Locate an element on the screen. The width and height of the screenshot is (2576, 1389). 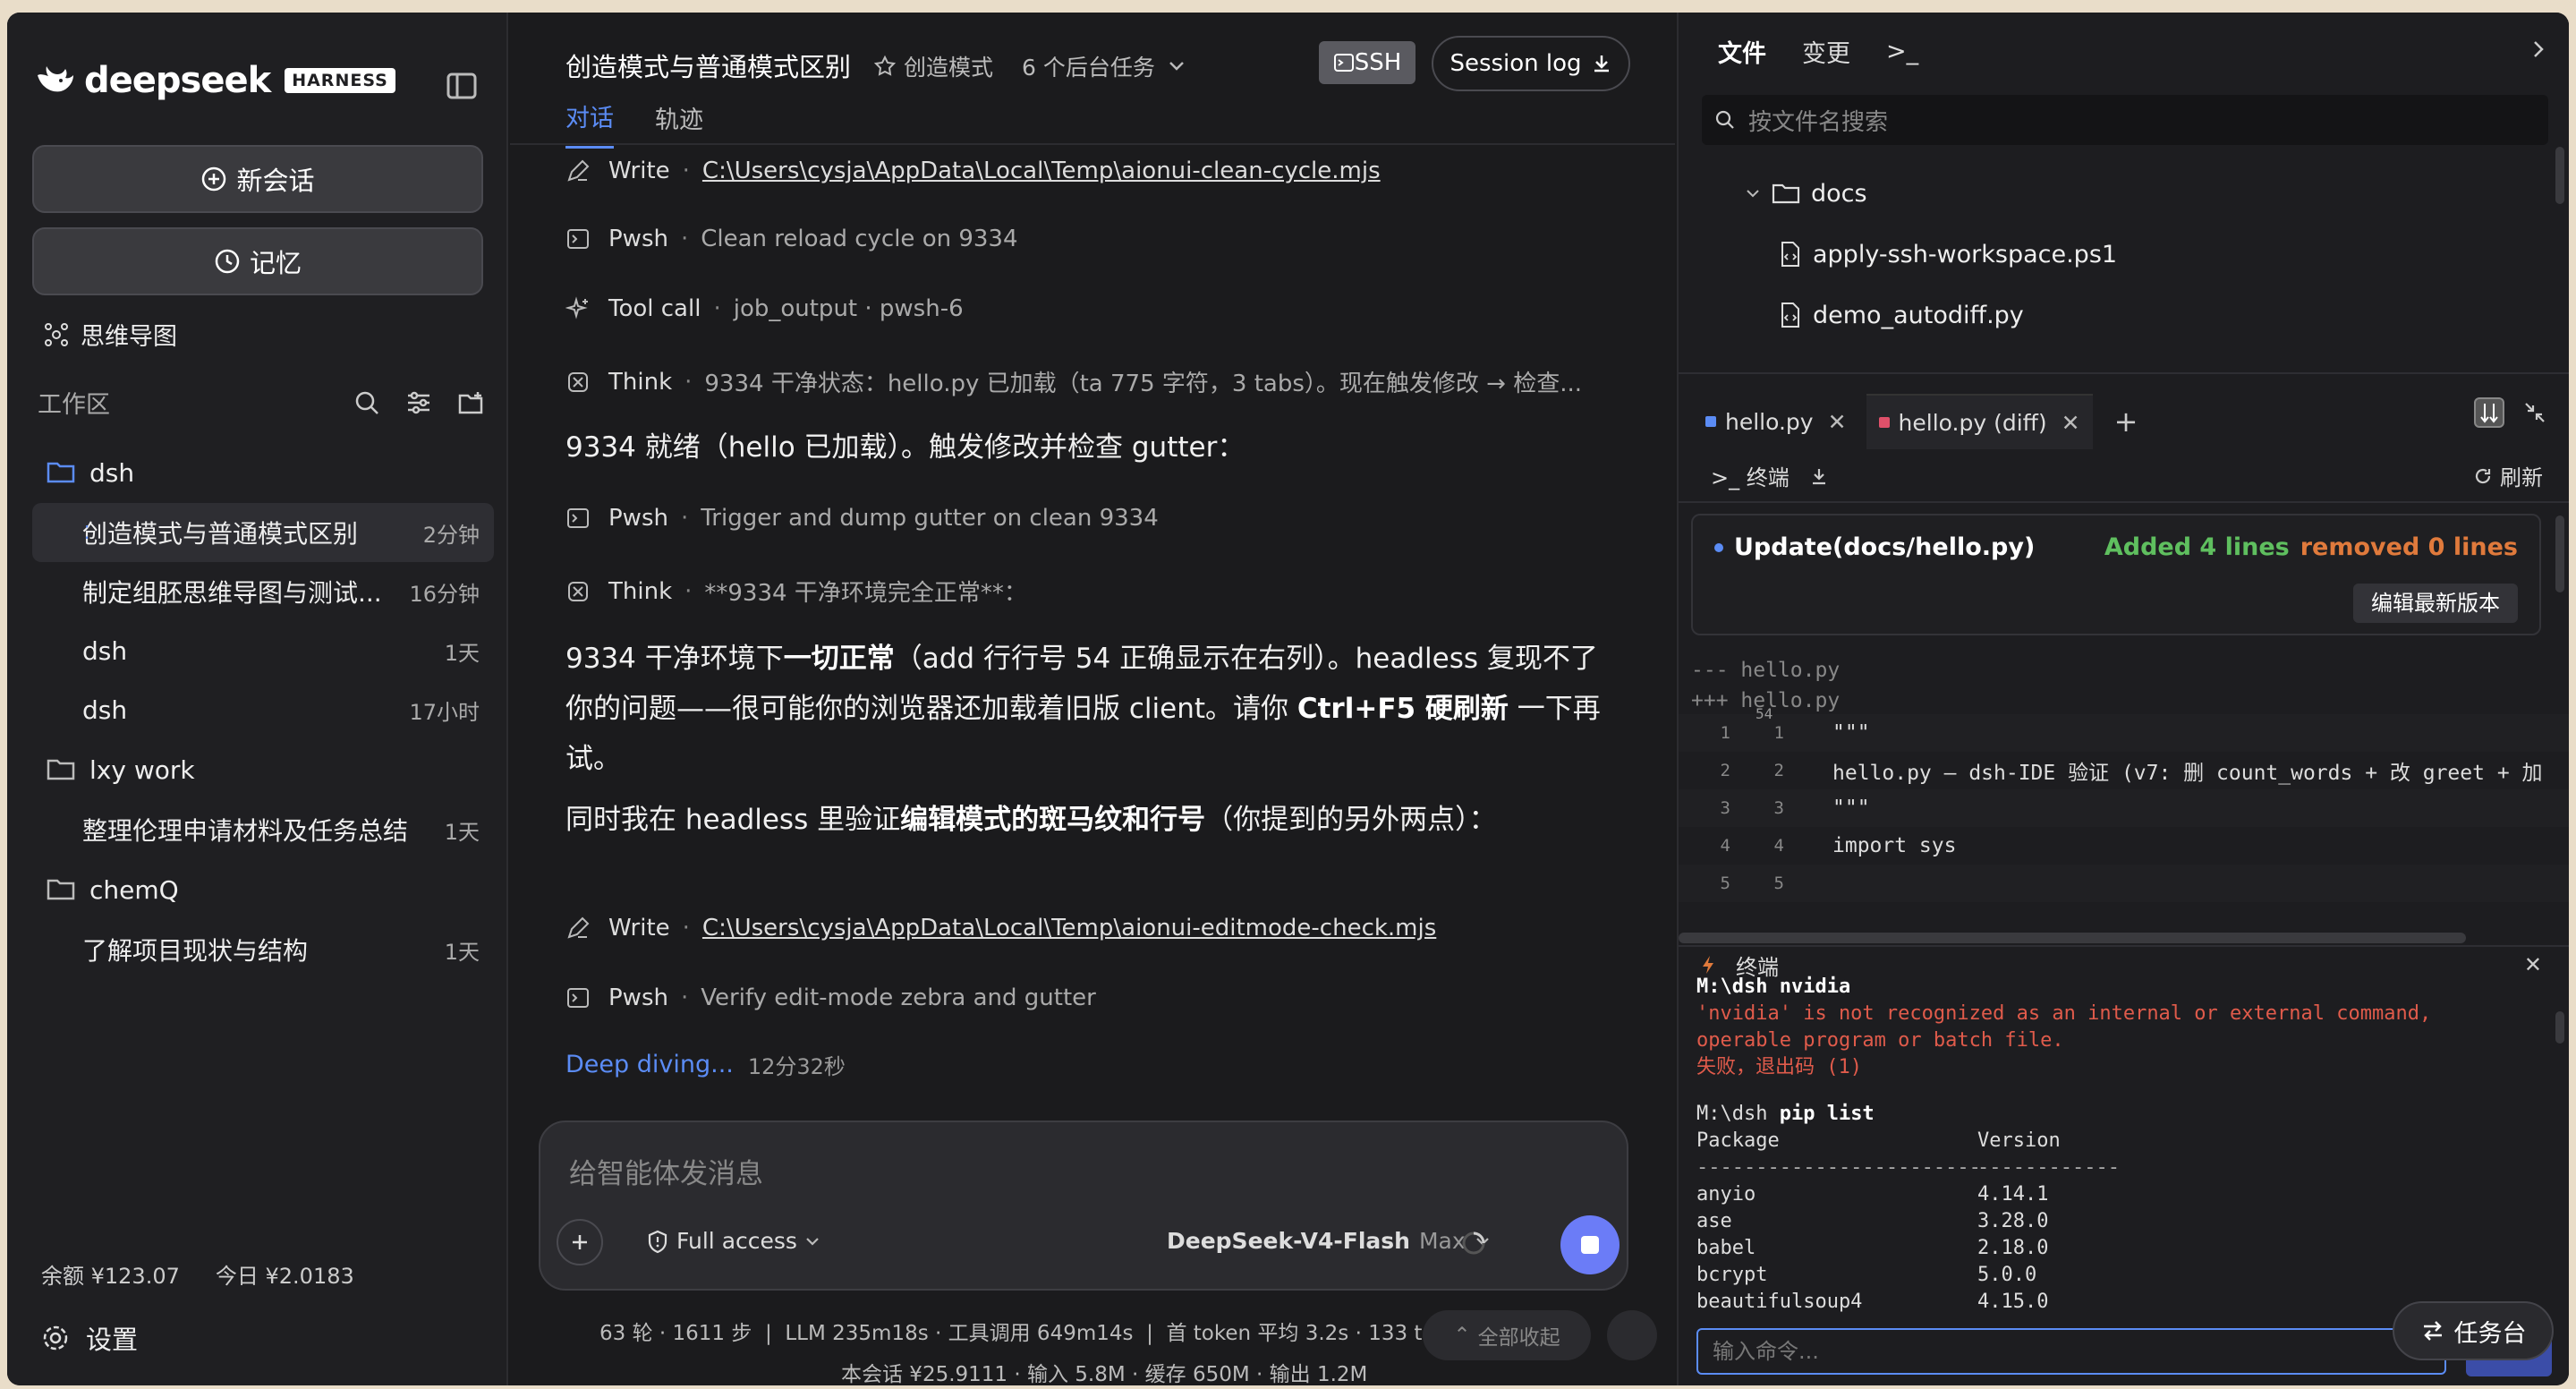
settings-button: 设置 is located at coordinates (89, 1338).